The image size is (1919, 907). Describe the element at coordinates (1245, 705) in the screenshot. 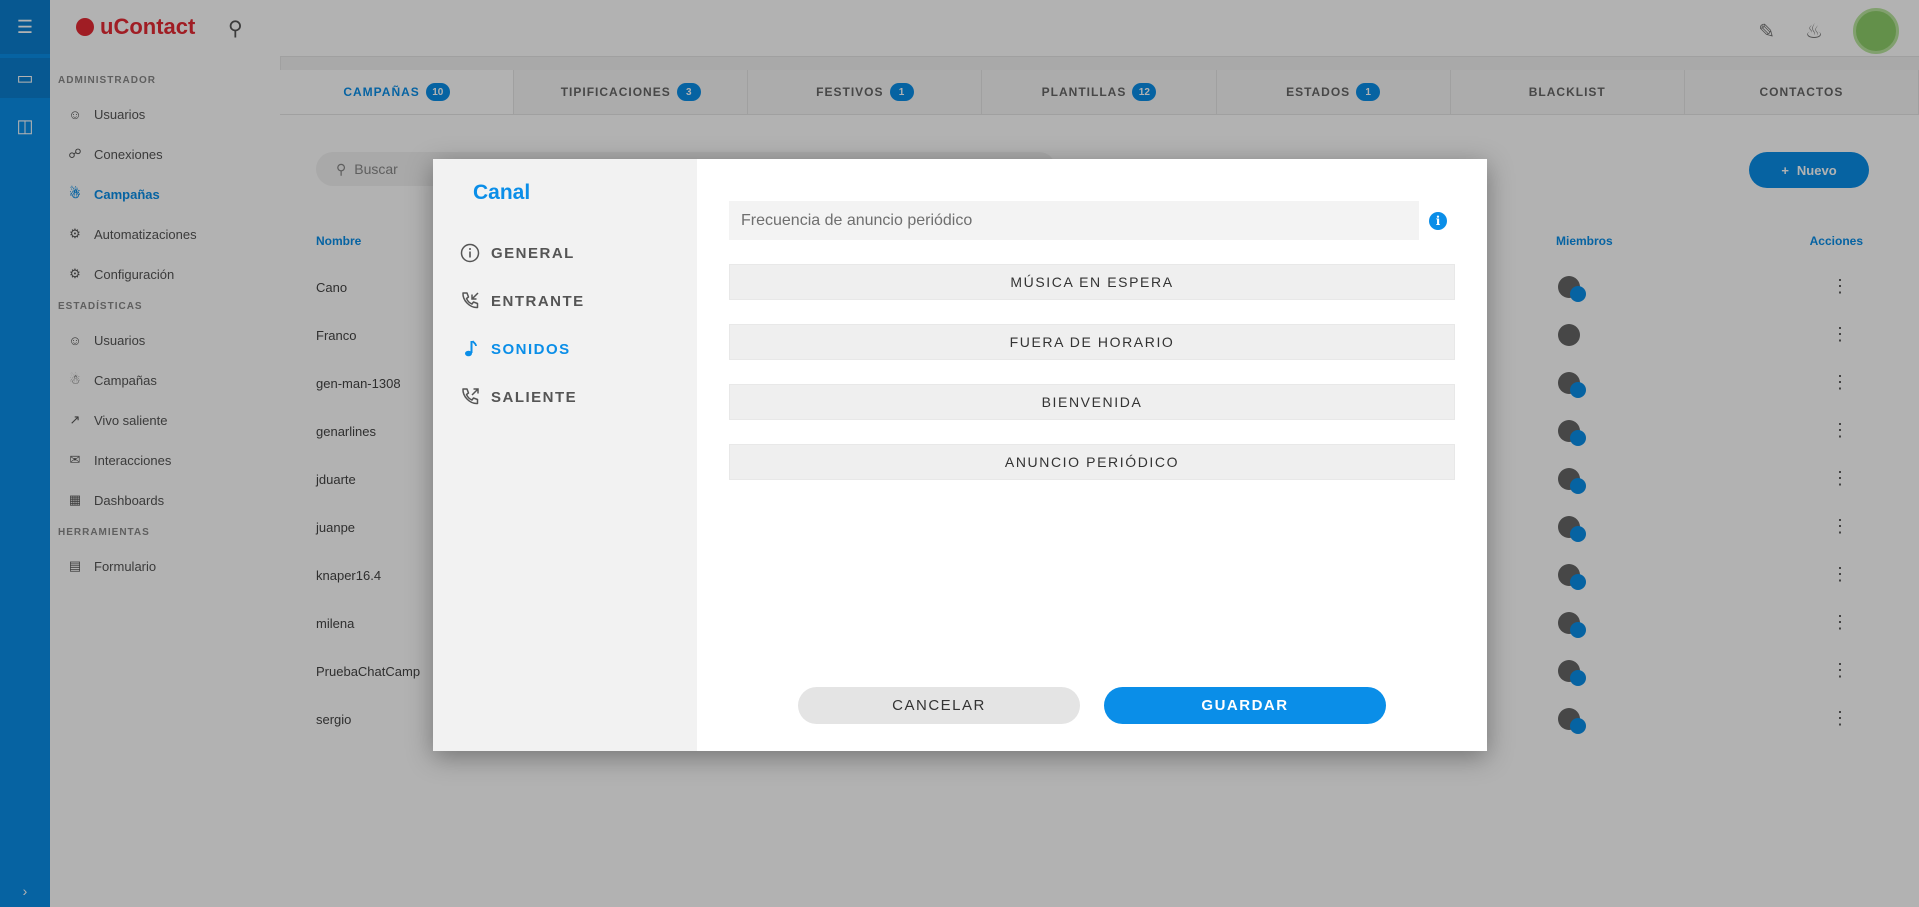

I see `save-button: GUARDAR` at that location.